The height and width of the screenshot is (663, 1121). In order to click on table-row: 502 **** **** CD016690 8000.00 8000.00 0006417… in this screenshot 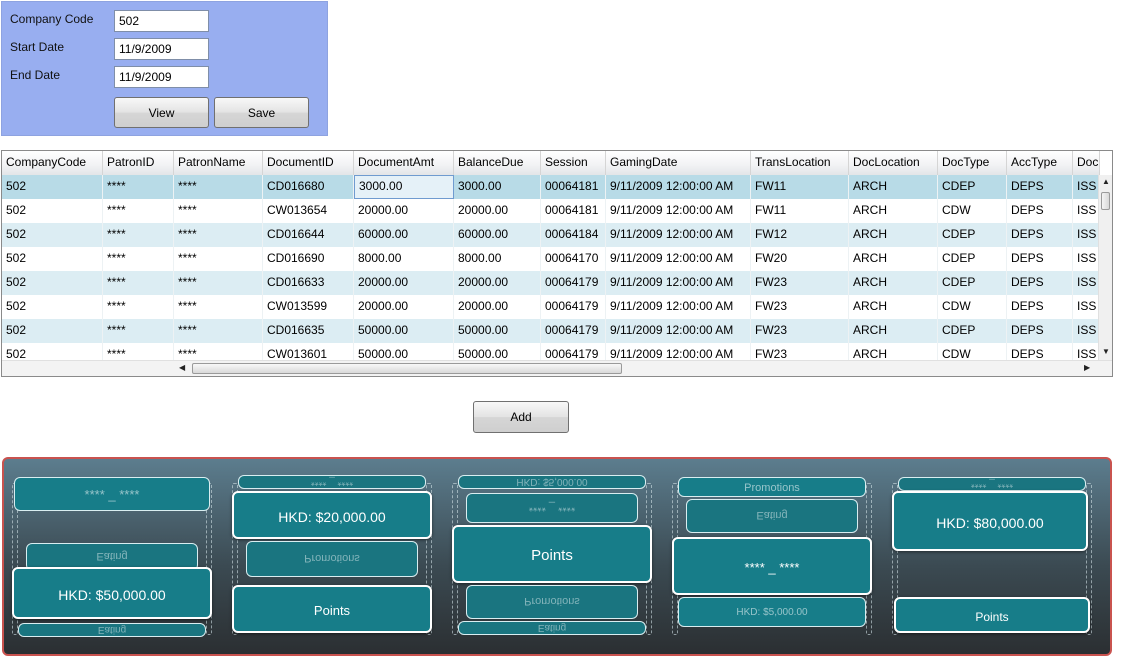, I will do `click(550, 259)`.